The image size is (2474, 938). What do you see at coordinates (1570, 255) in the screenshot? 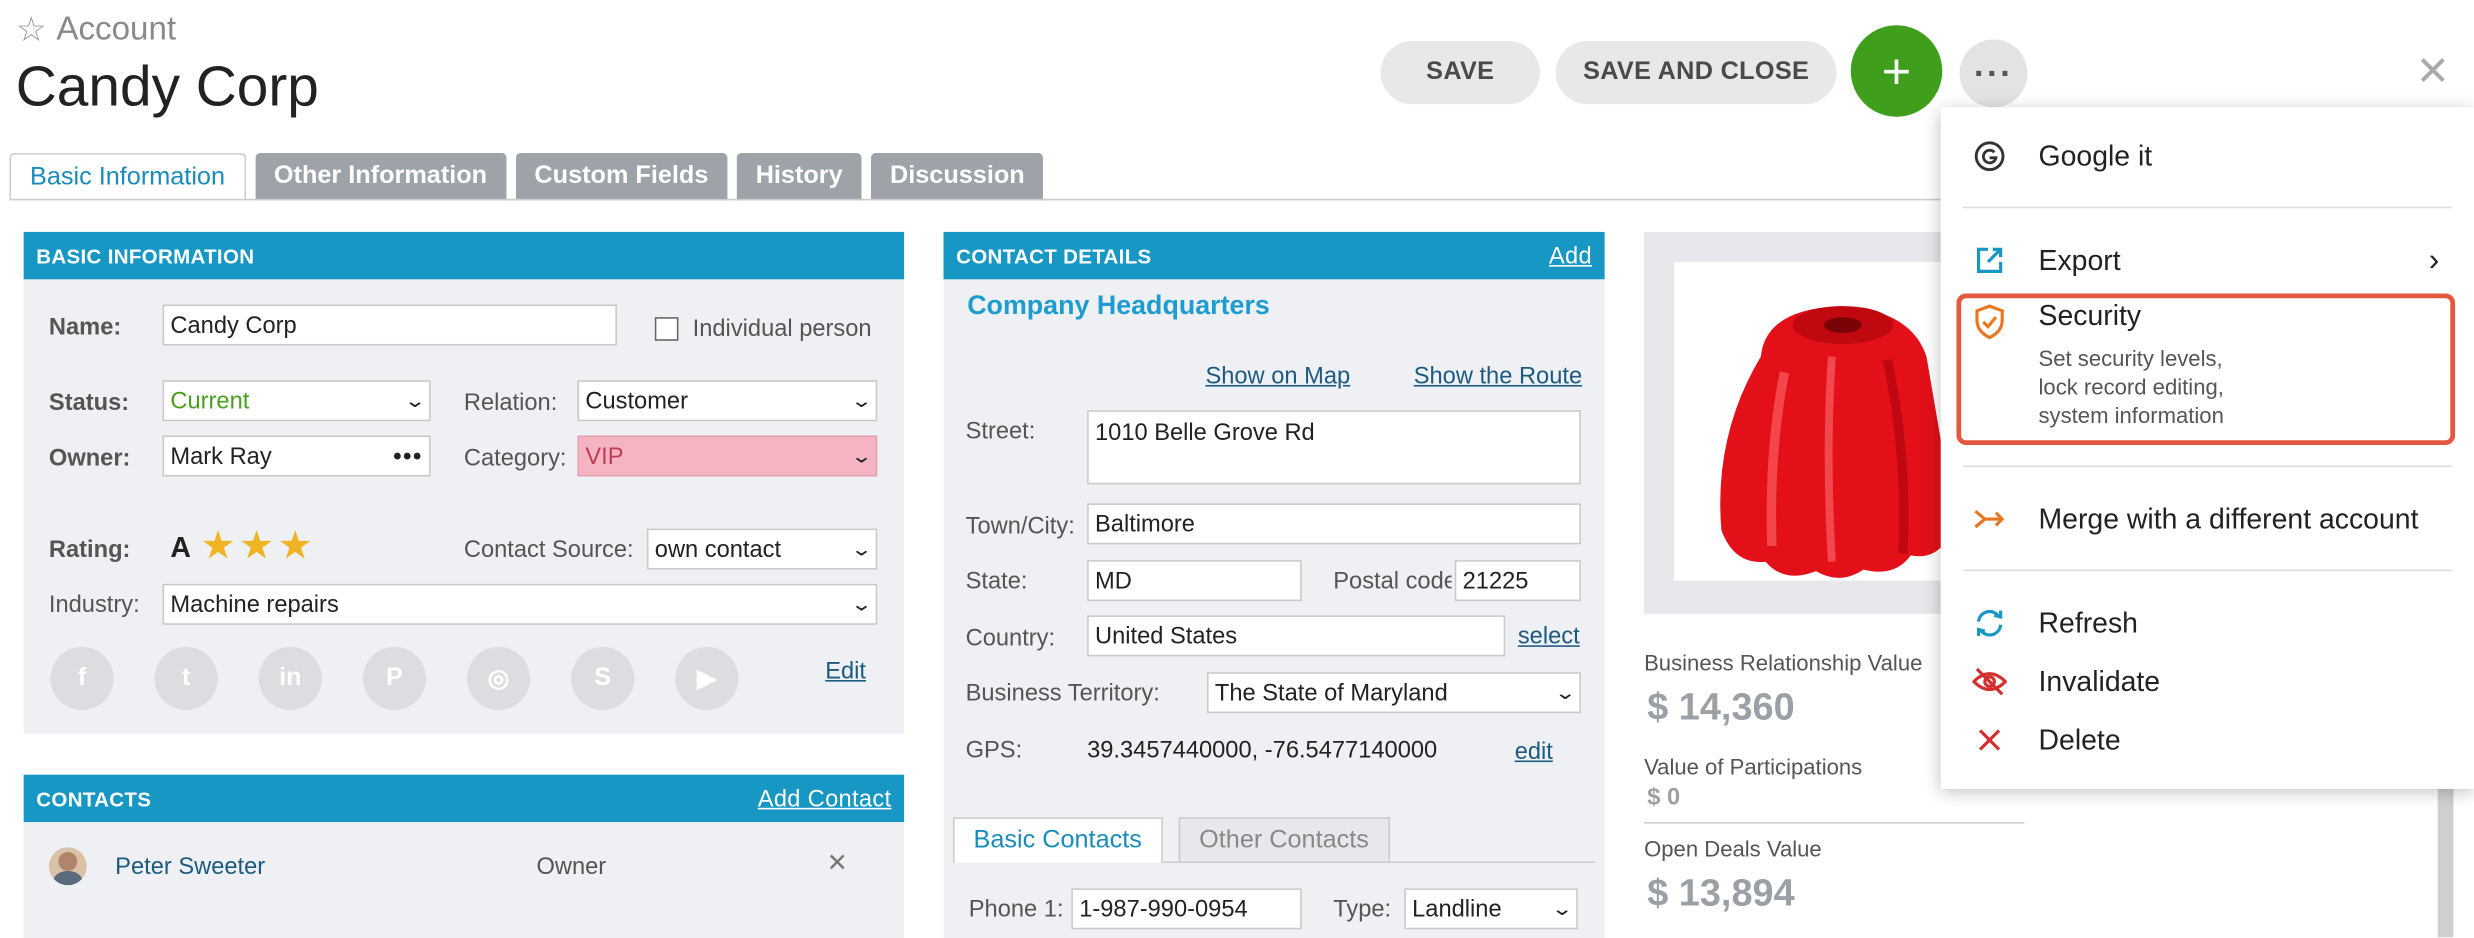
I see `add-address-link: Add` at bounding box center [1570, 255].